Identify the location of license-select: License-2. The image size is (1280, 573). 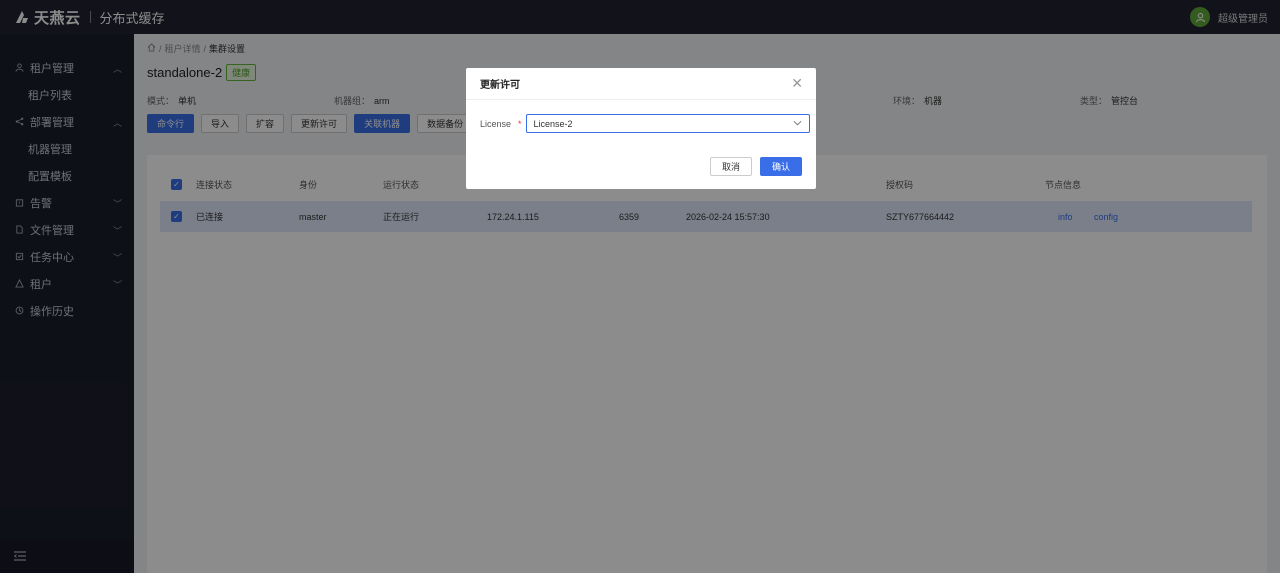
(667, 123).